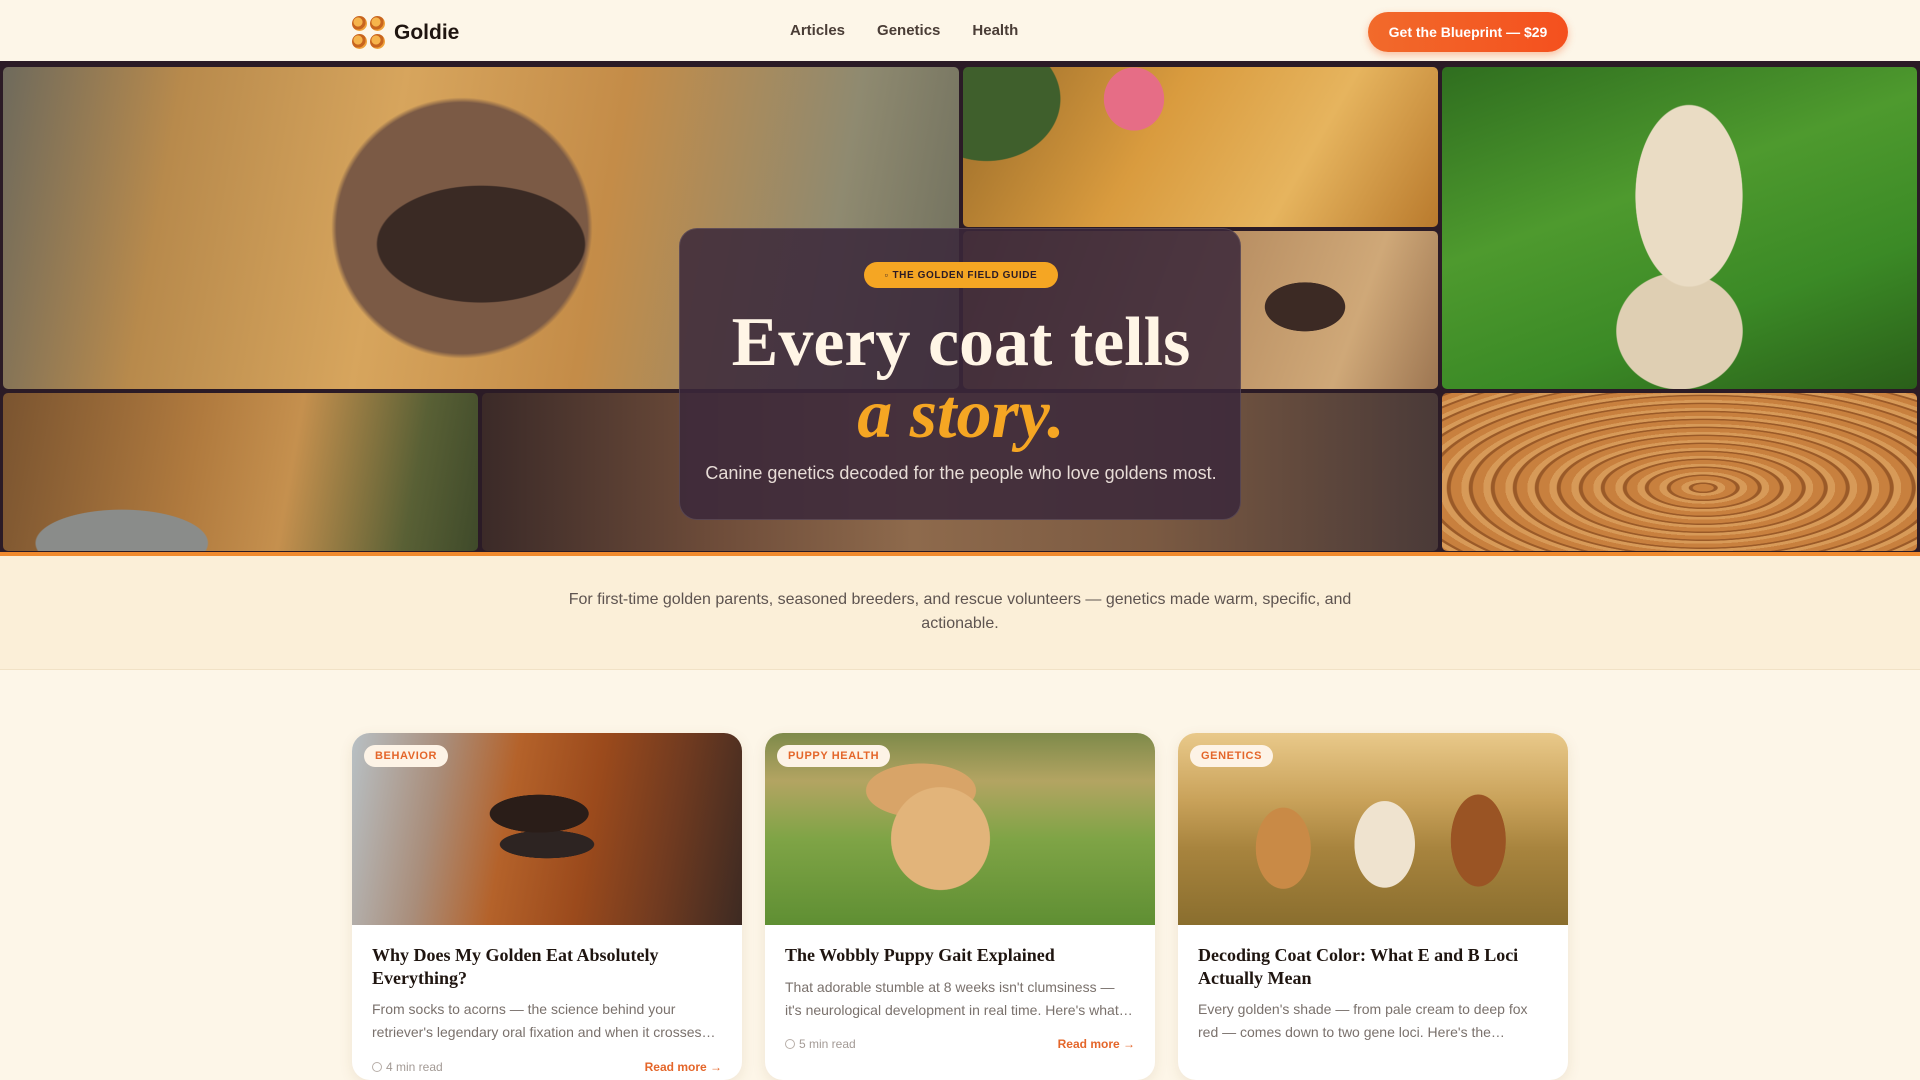  What do you see at coordinates (960, 955) in the screenshot?
I see `article-title: The Wobbly Puppy Gait Explained` at bounding box center [960, 955].